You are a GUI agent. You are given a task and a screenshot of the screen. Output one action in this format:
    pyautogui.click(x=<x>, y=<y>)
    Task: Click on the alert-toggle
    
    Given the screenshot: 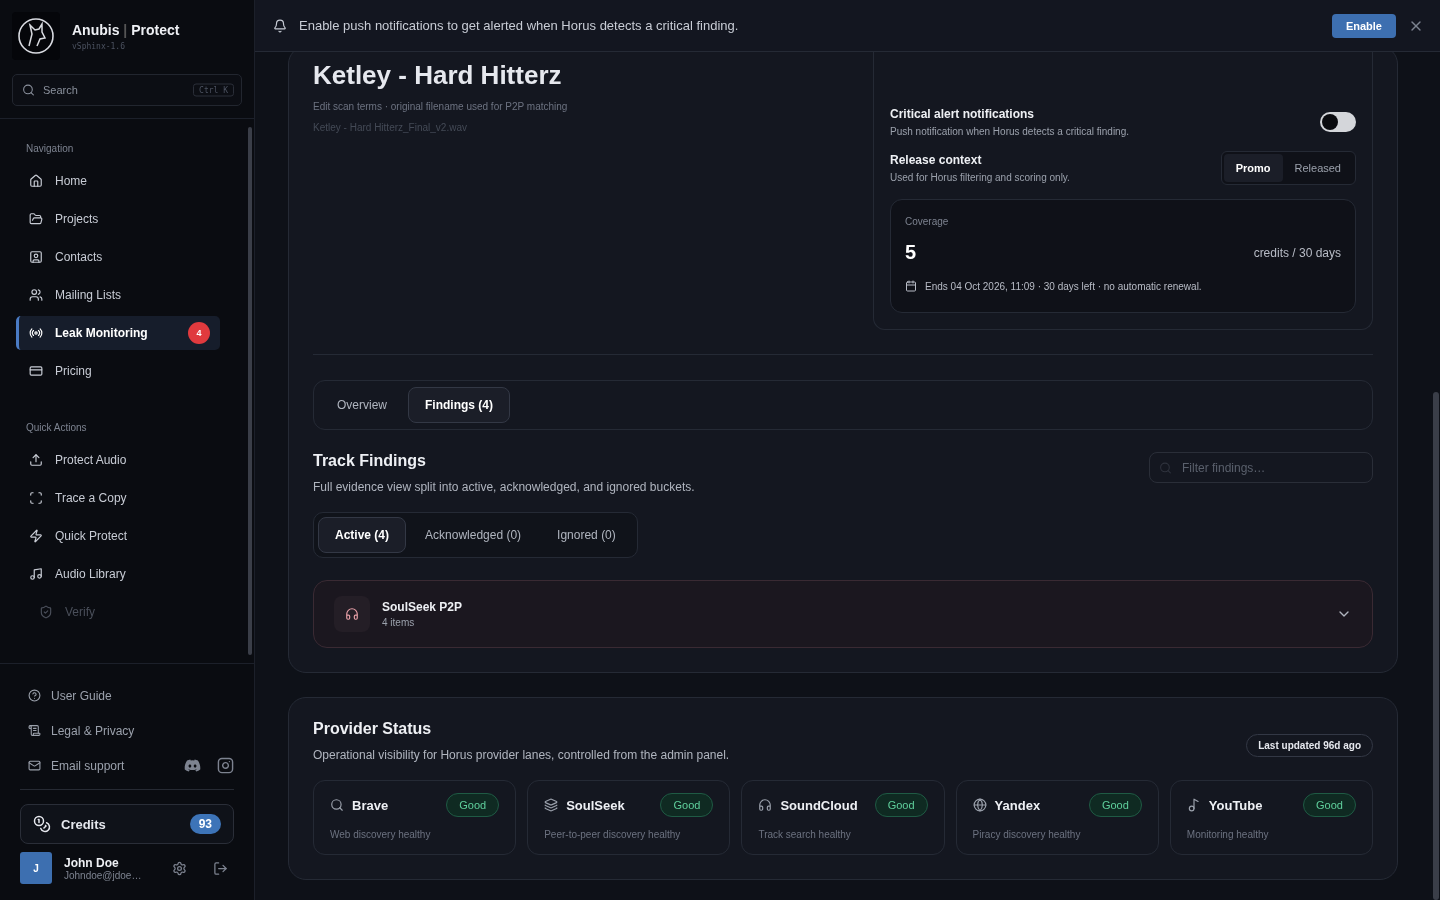 What is the action you would take?
    pyautogui.click(x=1338, y=122)
    